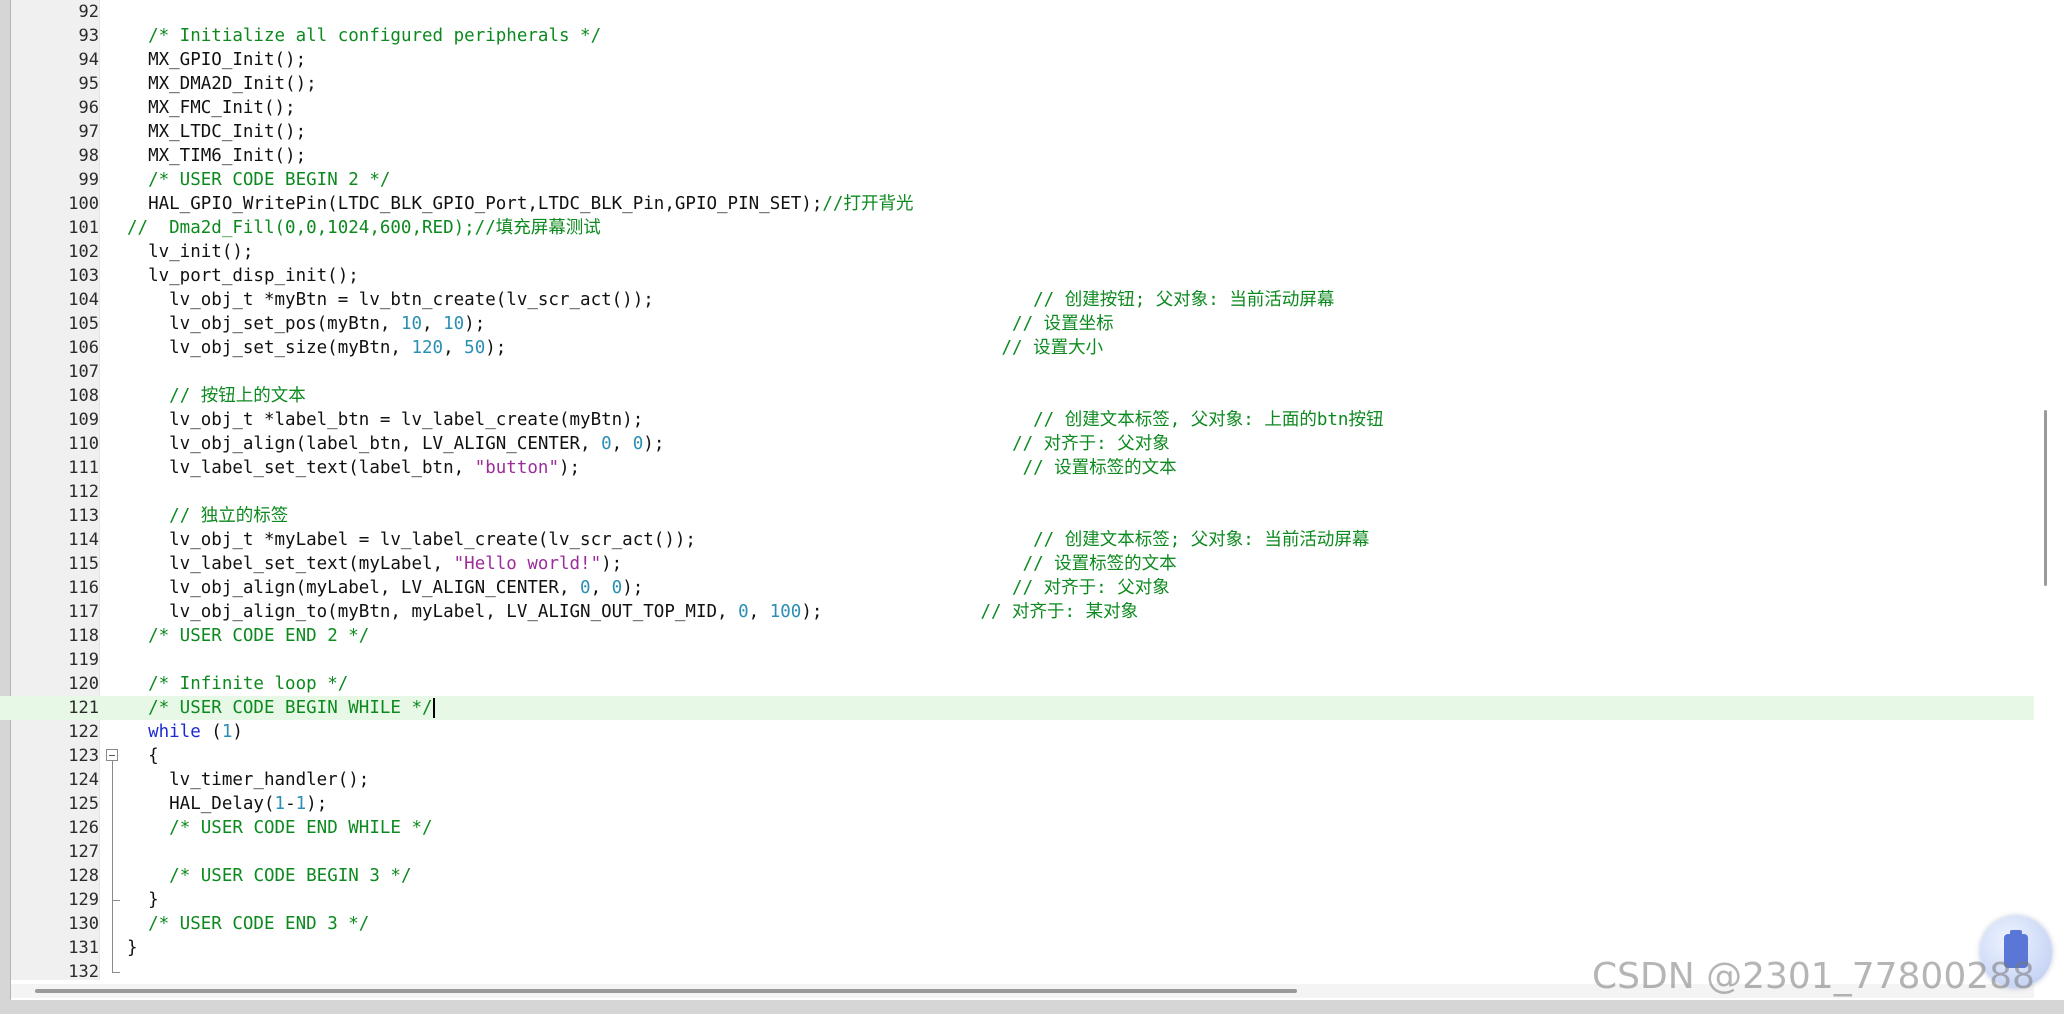 The width and height of the screenshot is (2064, 1014). Describe the element at coordinates (2049, 492) in the screenshot. I see `vertical-scrollbar` at that location.